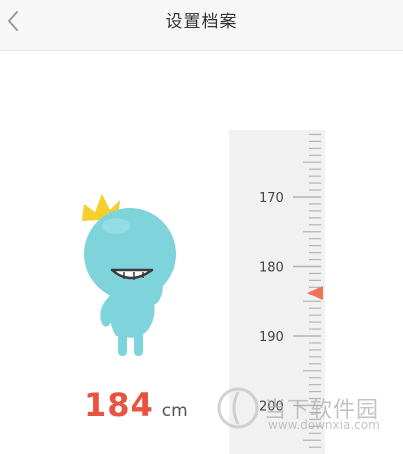 The width and height of the screenshot is (403, 454). What do you see at coordinates (129, 275) in the screenshot?
I see `mascot-illustration` at bounding box center [129, 275].